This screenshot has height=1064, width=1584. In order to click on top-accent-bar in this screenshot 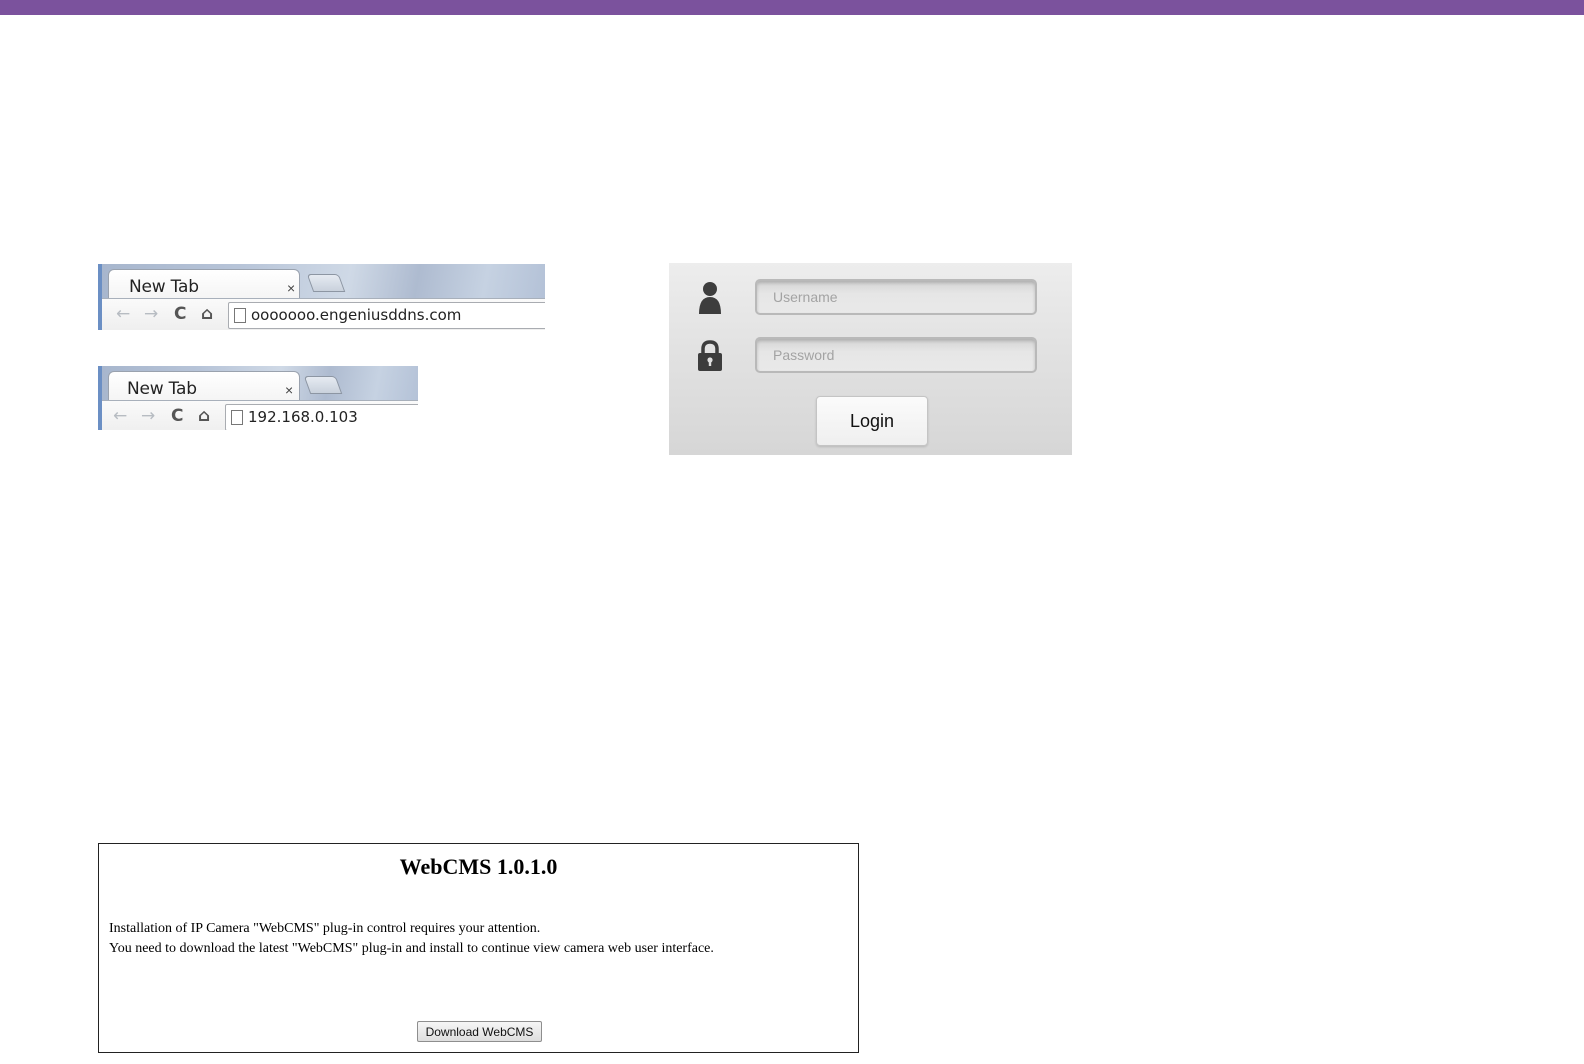, I will do `click(792, 7)`.